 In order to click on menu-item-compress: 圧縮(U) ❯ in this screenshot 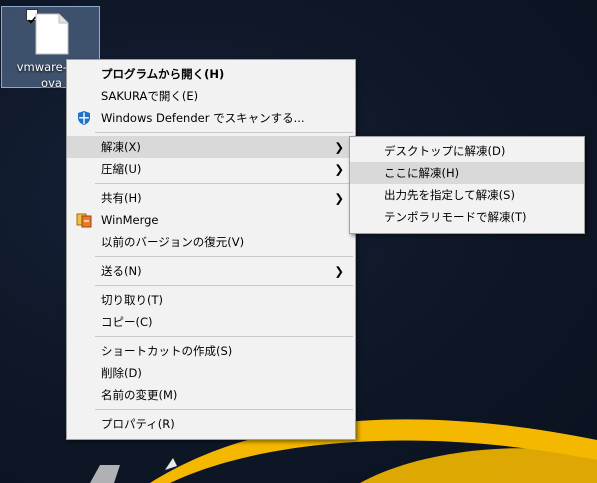, I will do `click(211, 169)`.